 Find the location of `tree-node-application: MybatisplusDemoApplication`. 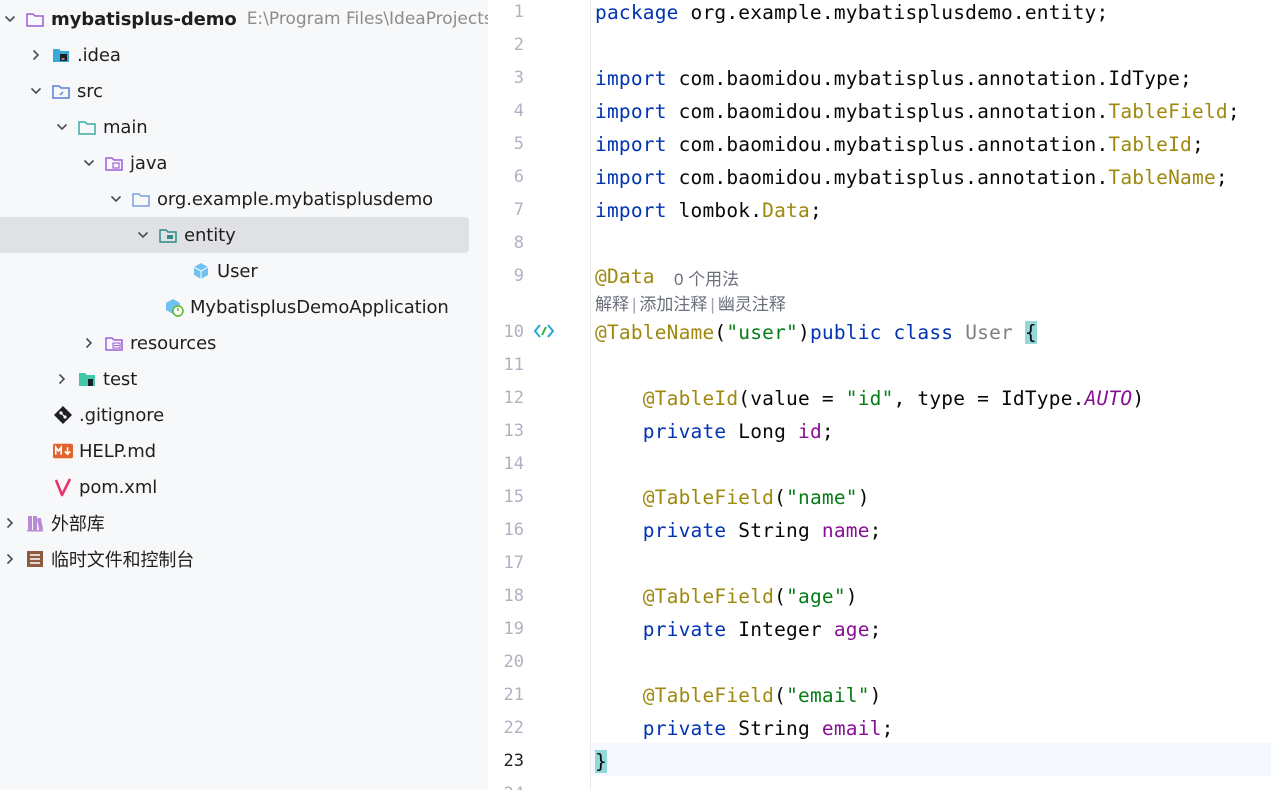

tree-node-application: MybatisplusDemoApplication is located at coordinates (244, 307).